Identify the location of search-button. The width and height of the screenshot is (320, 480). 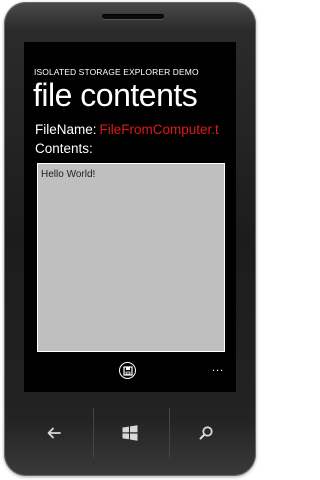
(206, 433).